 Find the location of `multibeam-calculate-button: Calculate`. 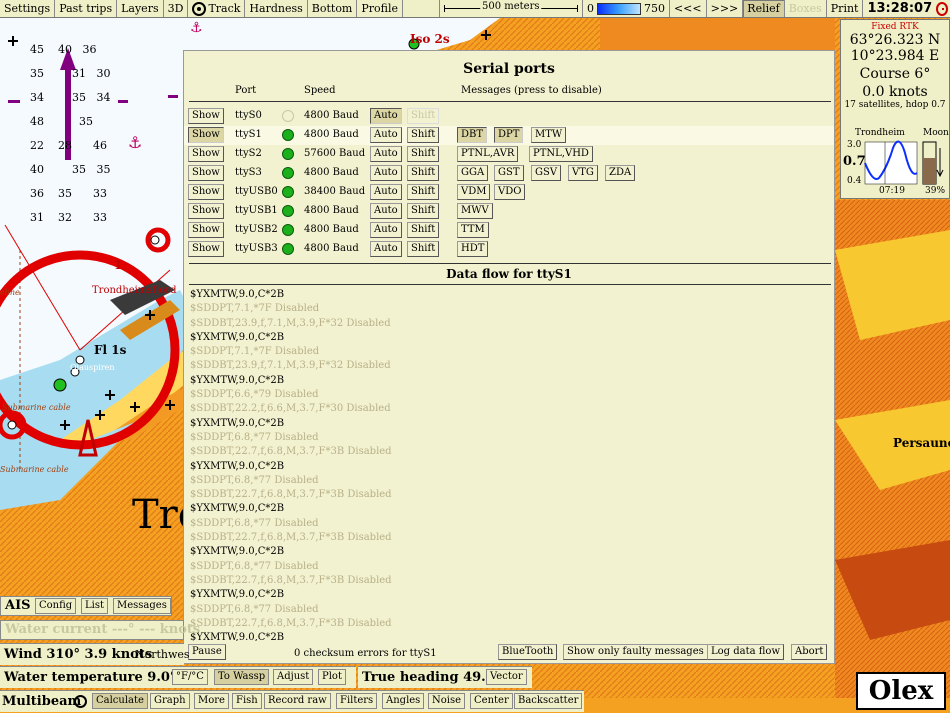

multibeam-calculate-button: Calculate is located at coordinates (120, 701).